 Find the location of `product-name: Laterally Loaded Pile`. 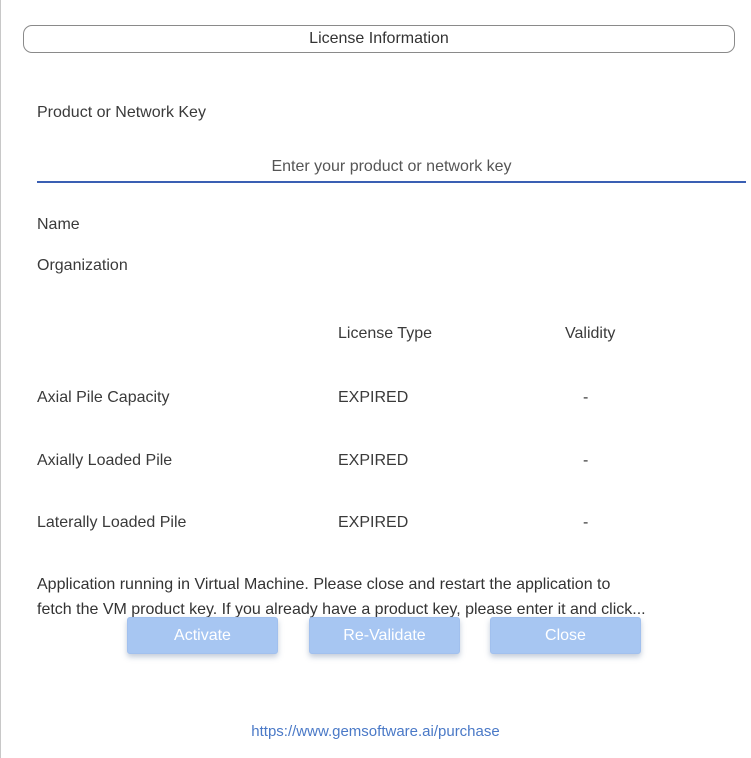

product-name: Laterally Loaded Pile is located at coordinates (112, 522).